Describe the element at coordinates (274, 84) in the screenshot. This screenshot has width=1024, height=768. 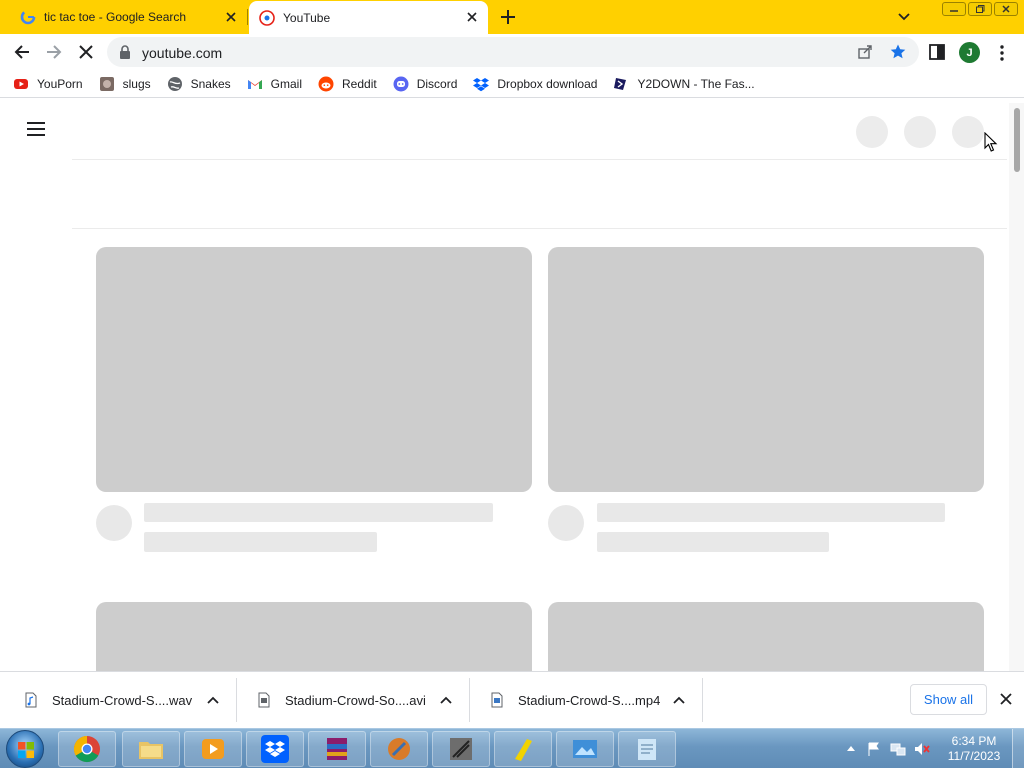
I see `bookmark-gmail: Gmail` at that location.